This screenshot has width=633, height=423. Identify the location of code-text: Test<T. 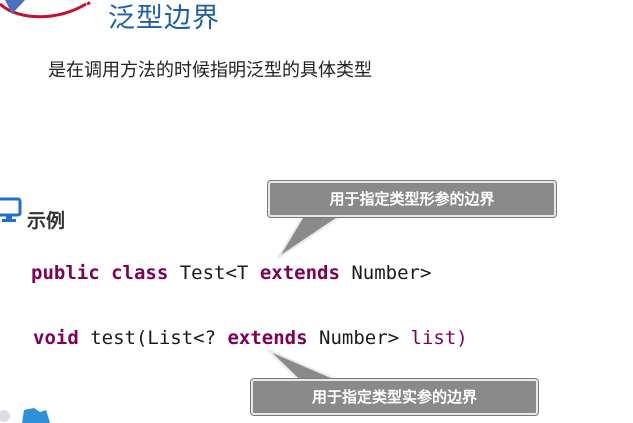
(214, 273).